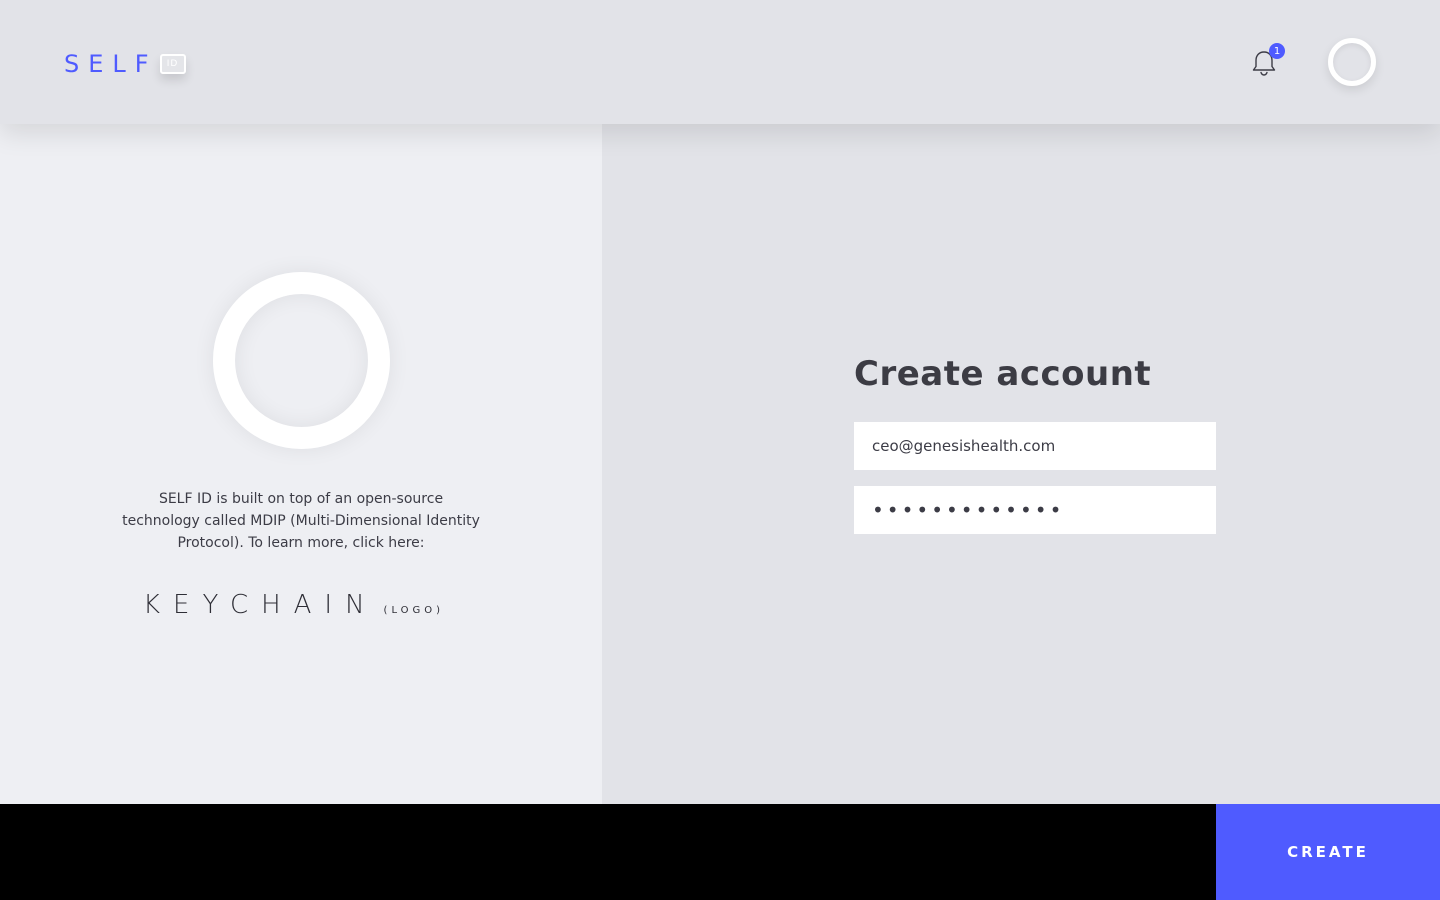  Describe the element at coordinates (260, 605) in the screenshot. I see `keychain-label: KEYCHAIN` at that location.